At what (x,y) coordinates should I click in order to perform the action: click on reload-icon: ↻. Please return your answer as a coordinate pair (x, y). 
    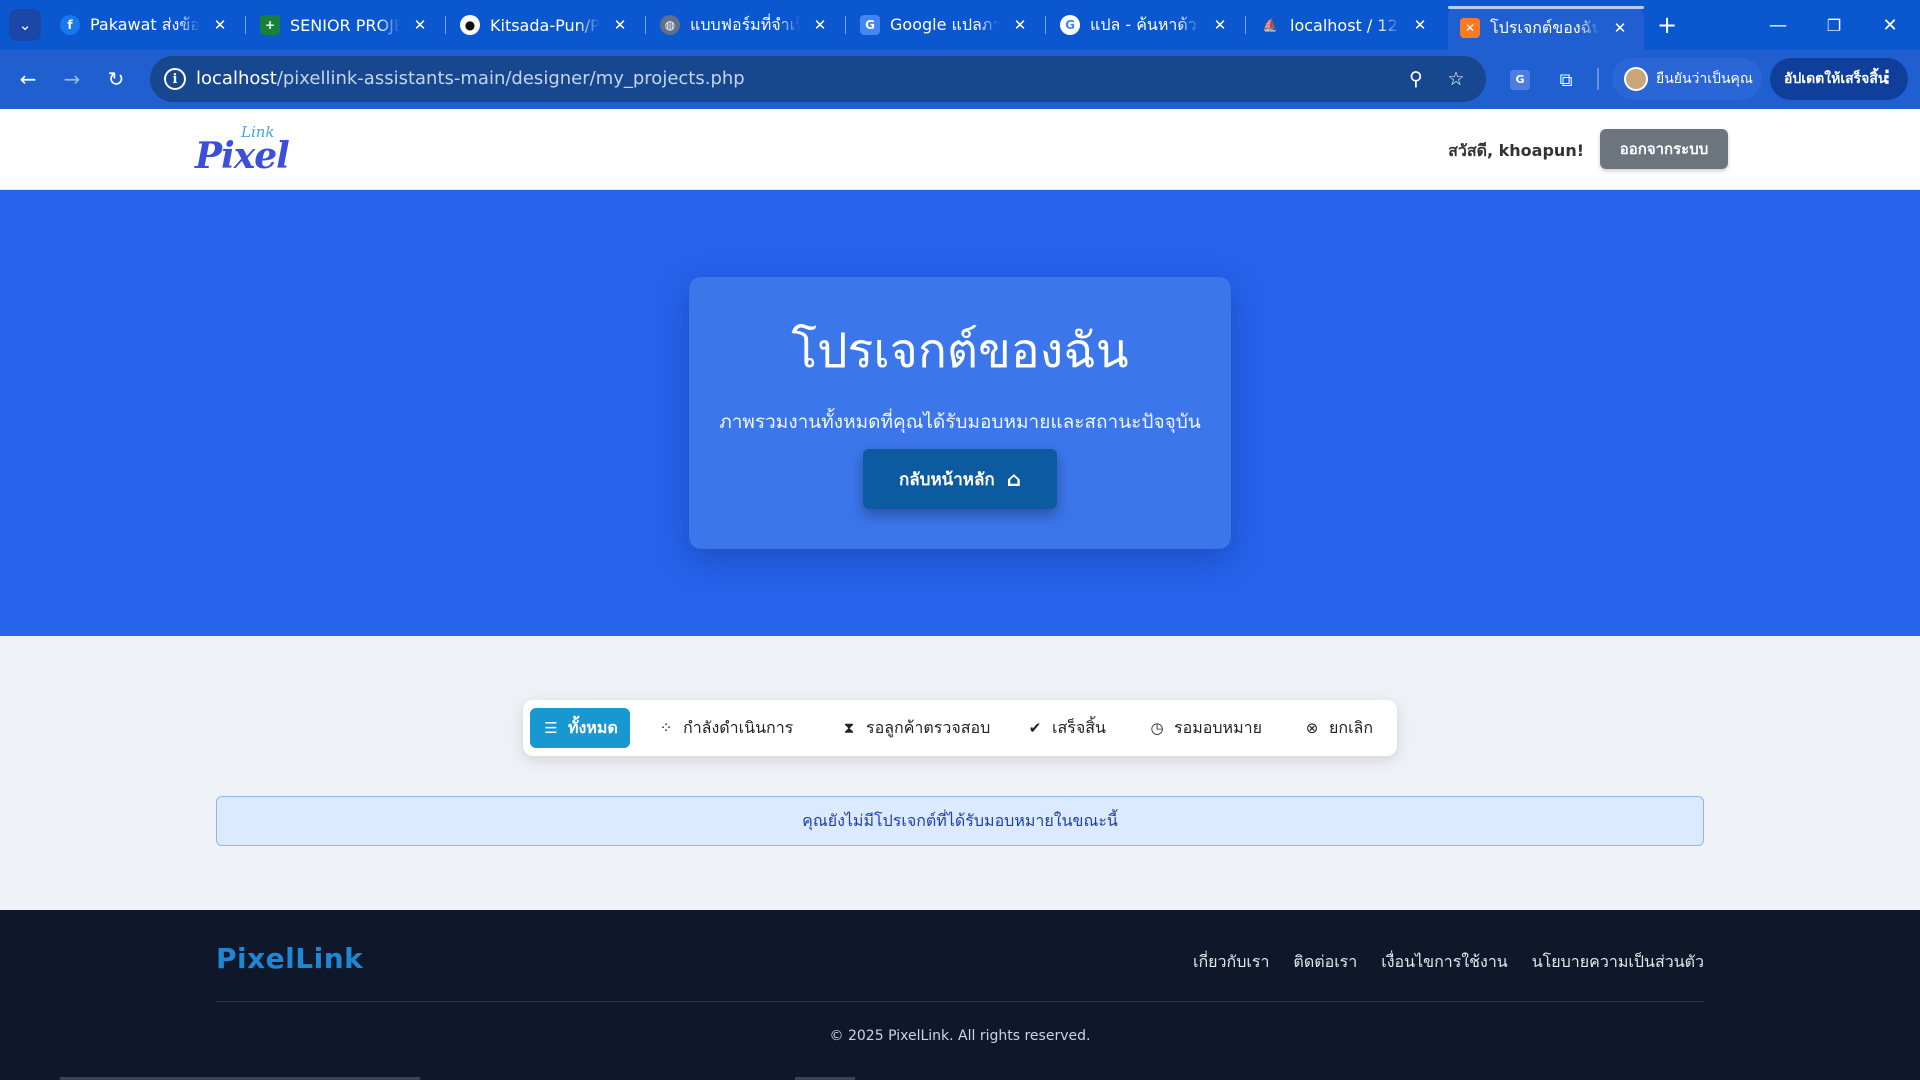
    Looking at the image, I should click on (116, 79).